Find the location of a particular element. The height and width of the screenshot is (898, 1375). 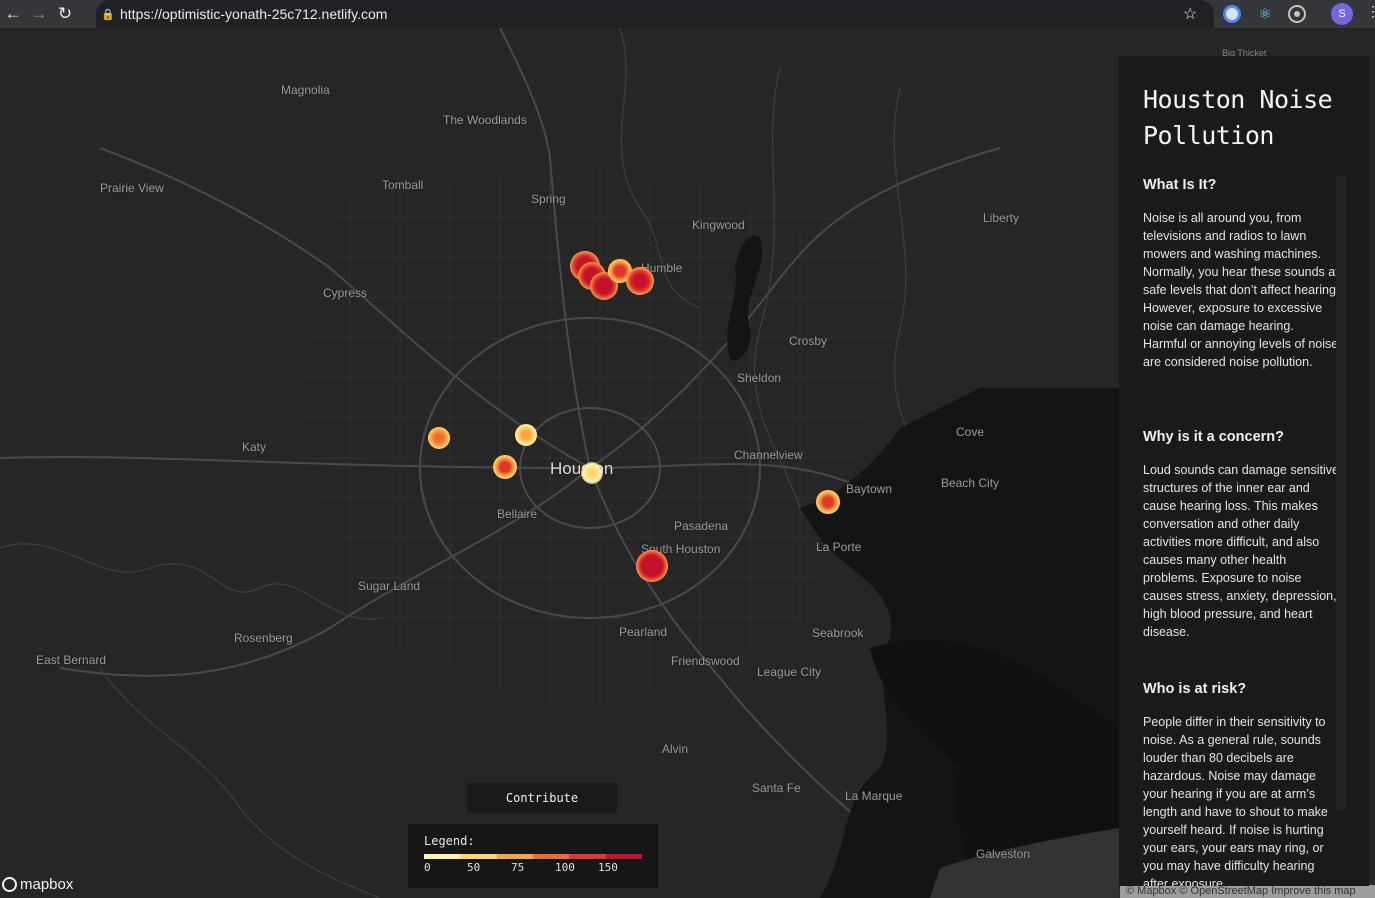

map-legend: Legend: 0 50 75 100 150 is located at coordinates (533, 856).